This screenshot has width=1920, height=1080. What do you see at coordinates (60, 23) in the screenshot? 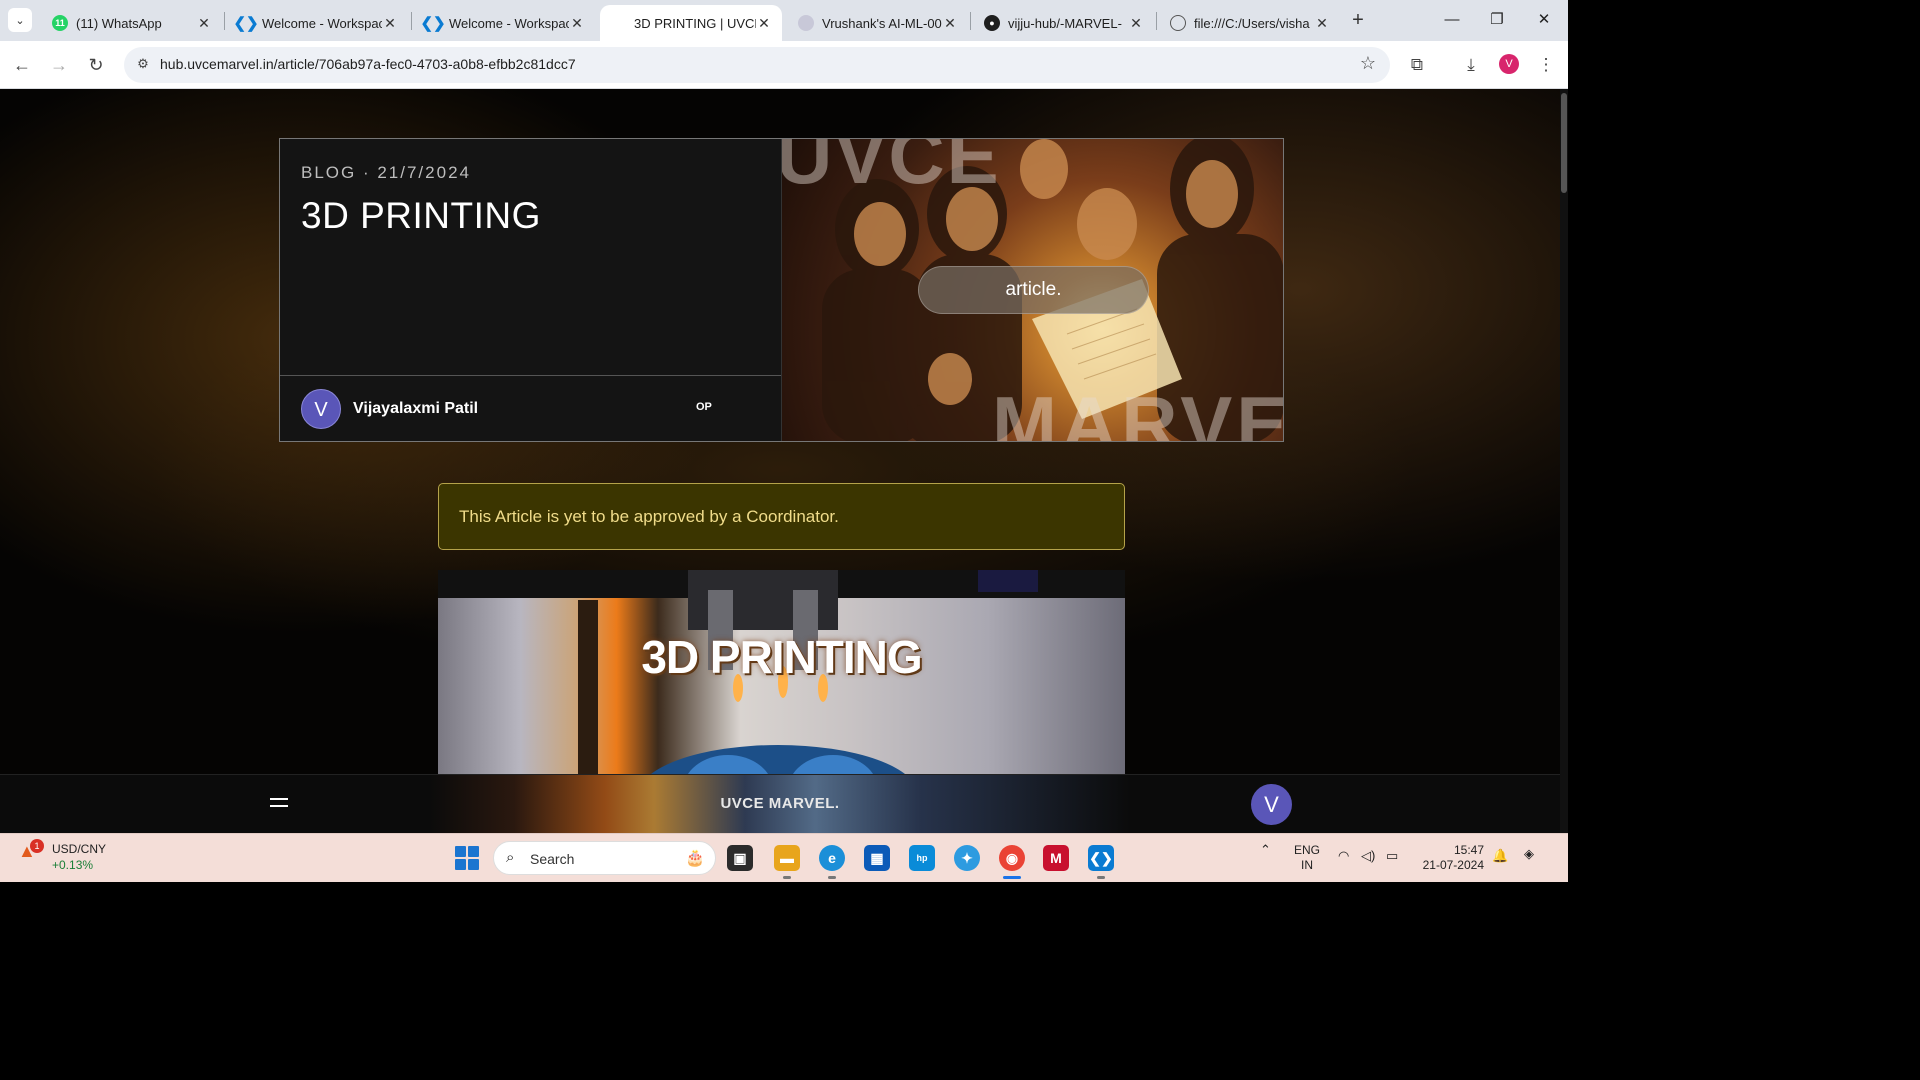
I see `whatsapp-icon: 11` at bounding box center [60, 23].